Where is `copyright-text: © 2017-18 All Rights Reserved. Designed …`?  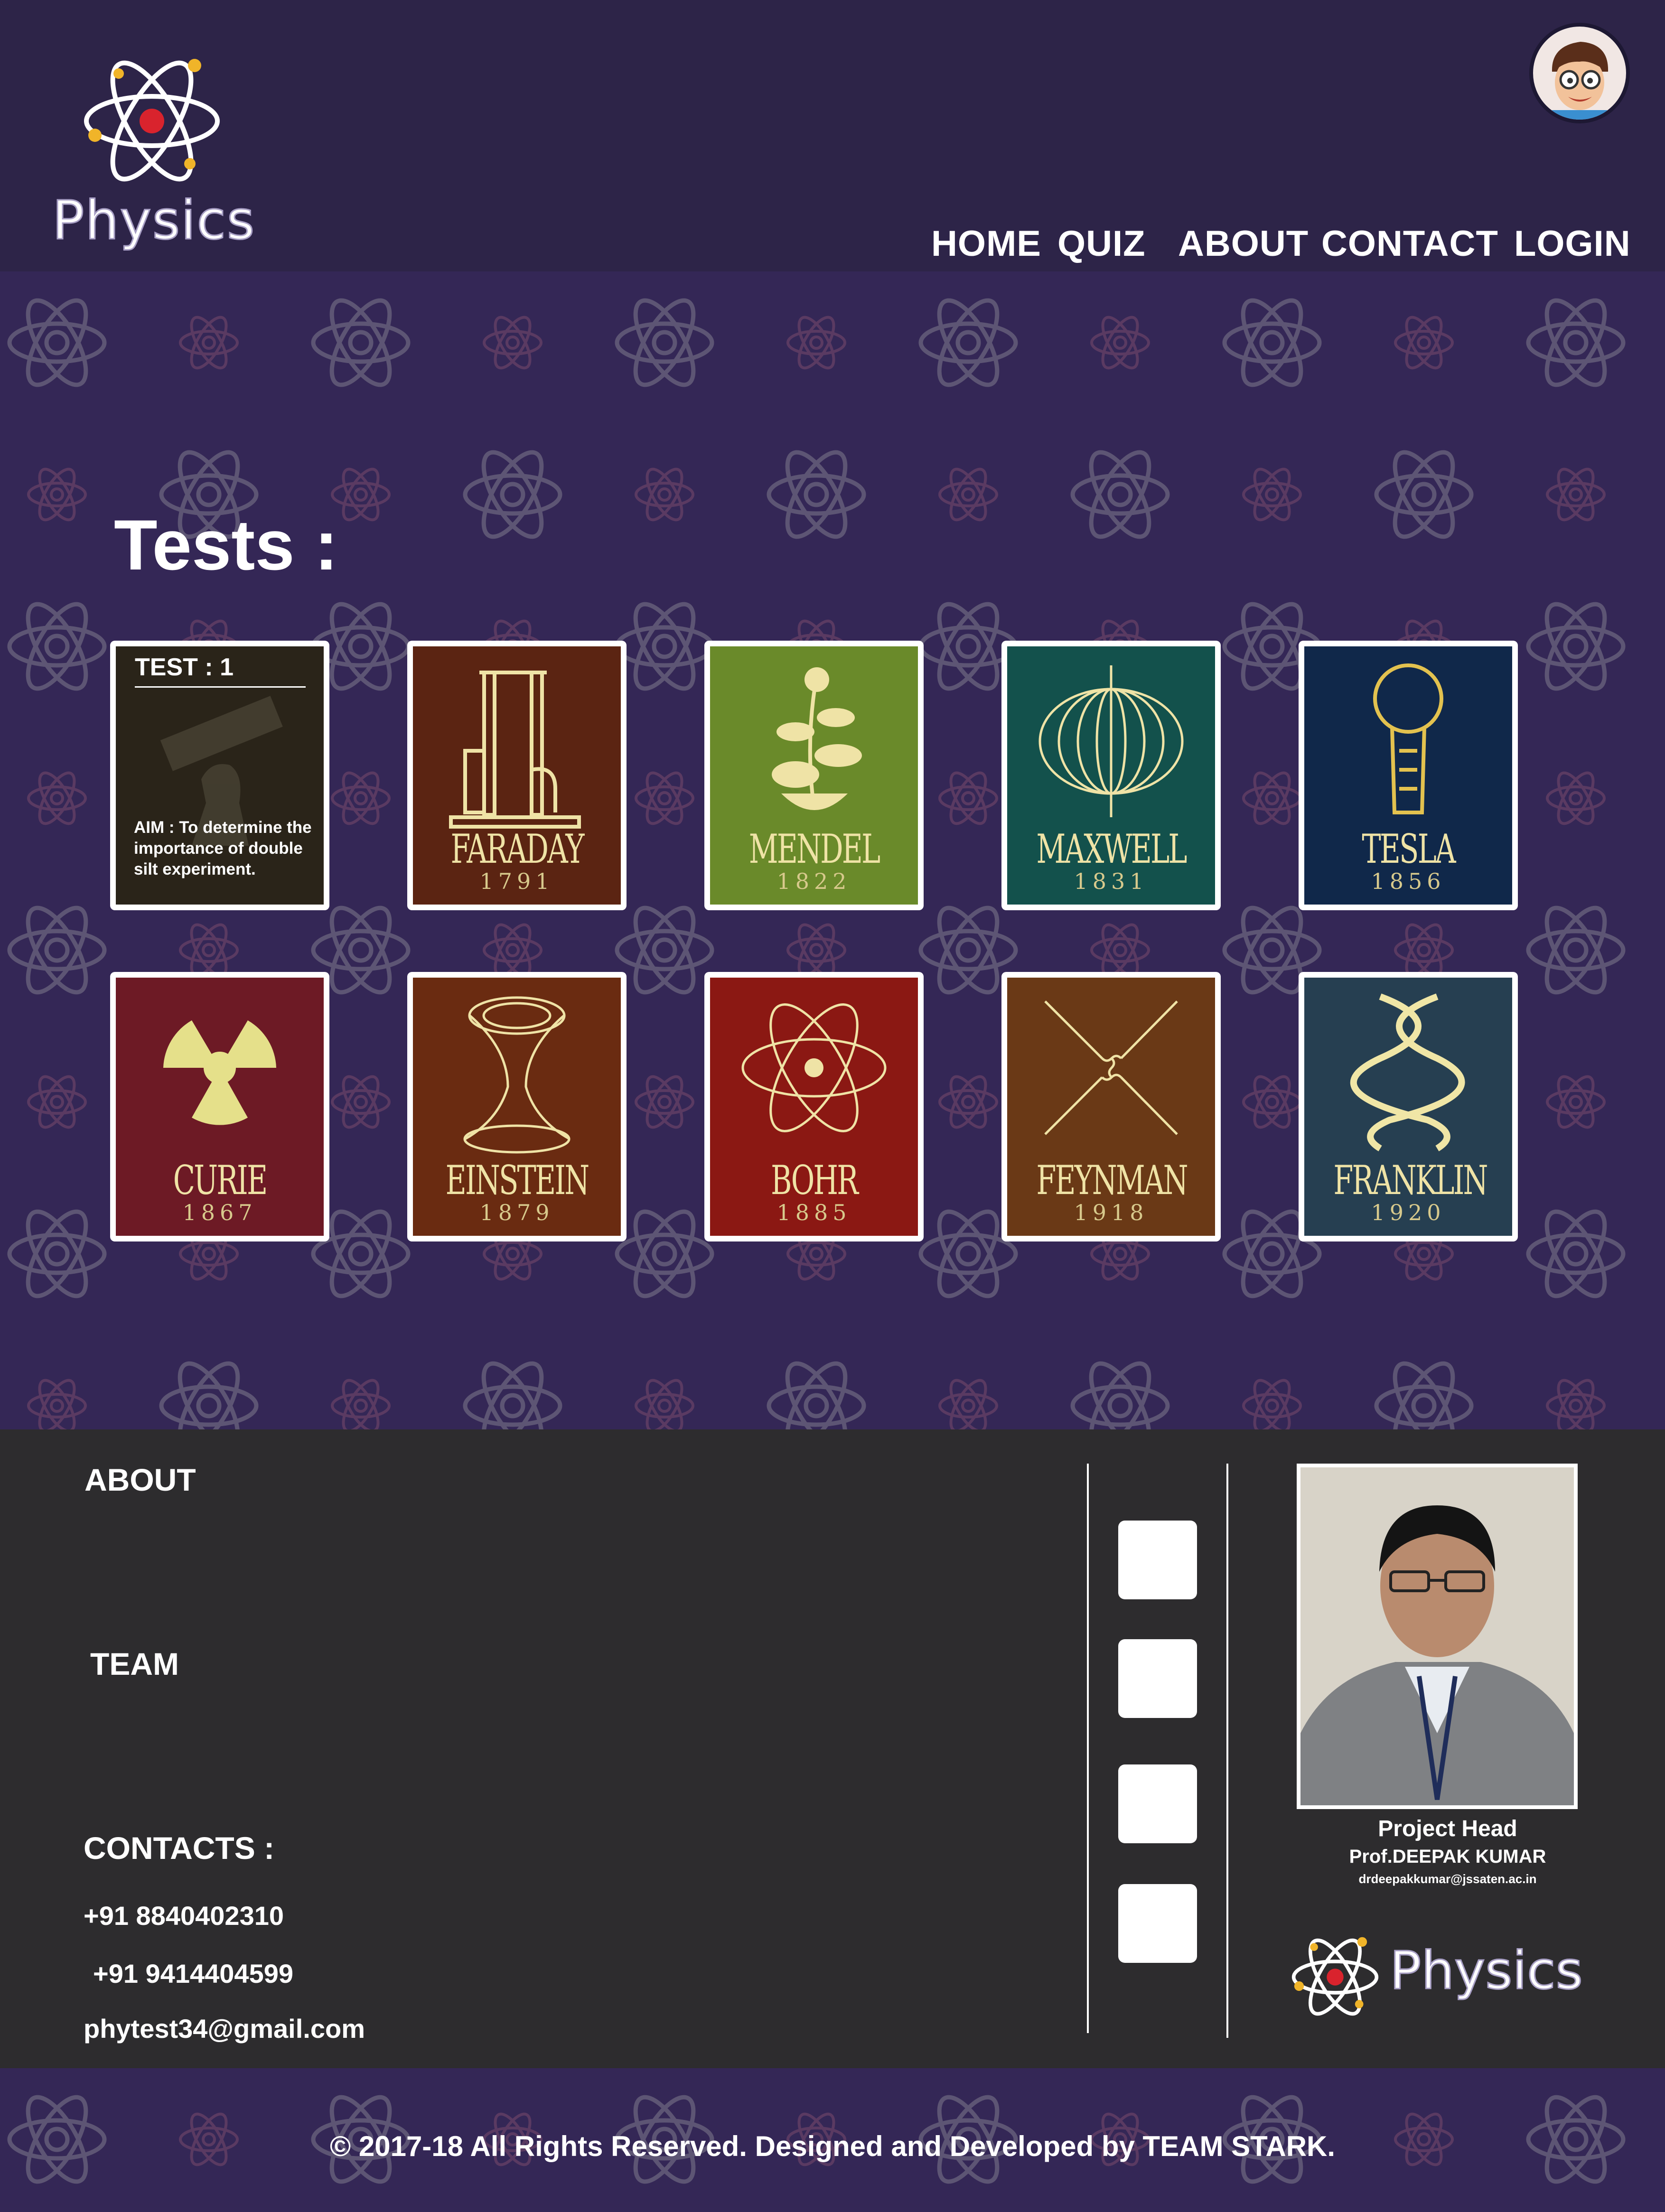
copyright-text: © 2017-18 All Rights Reserved. Designed … is located at coordinates (832, 2146).